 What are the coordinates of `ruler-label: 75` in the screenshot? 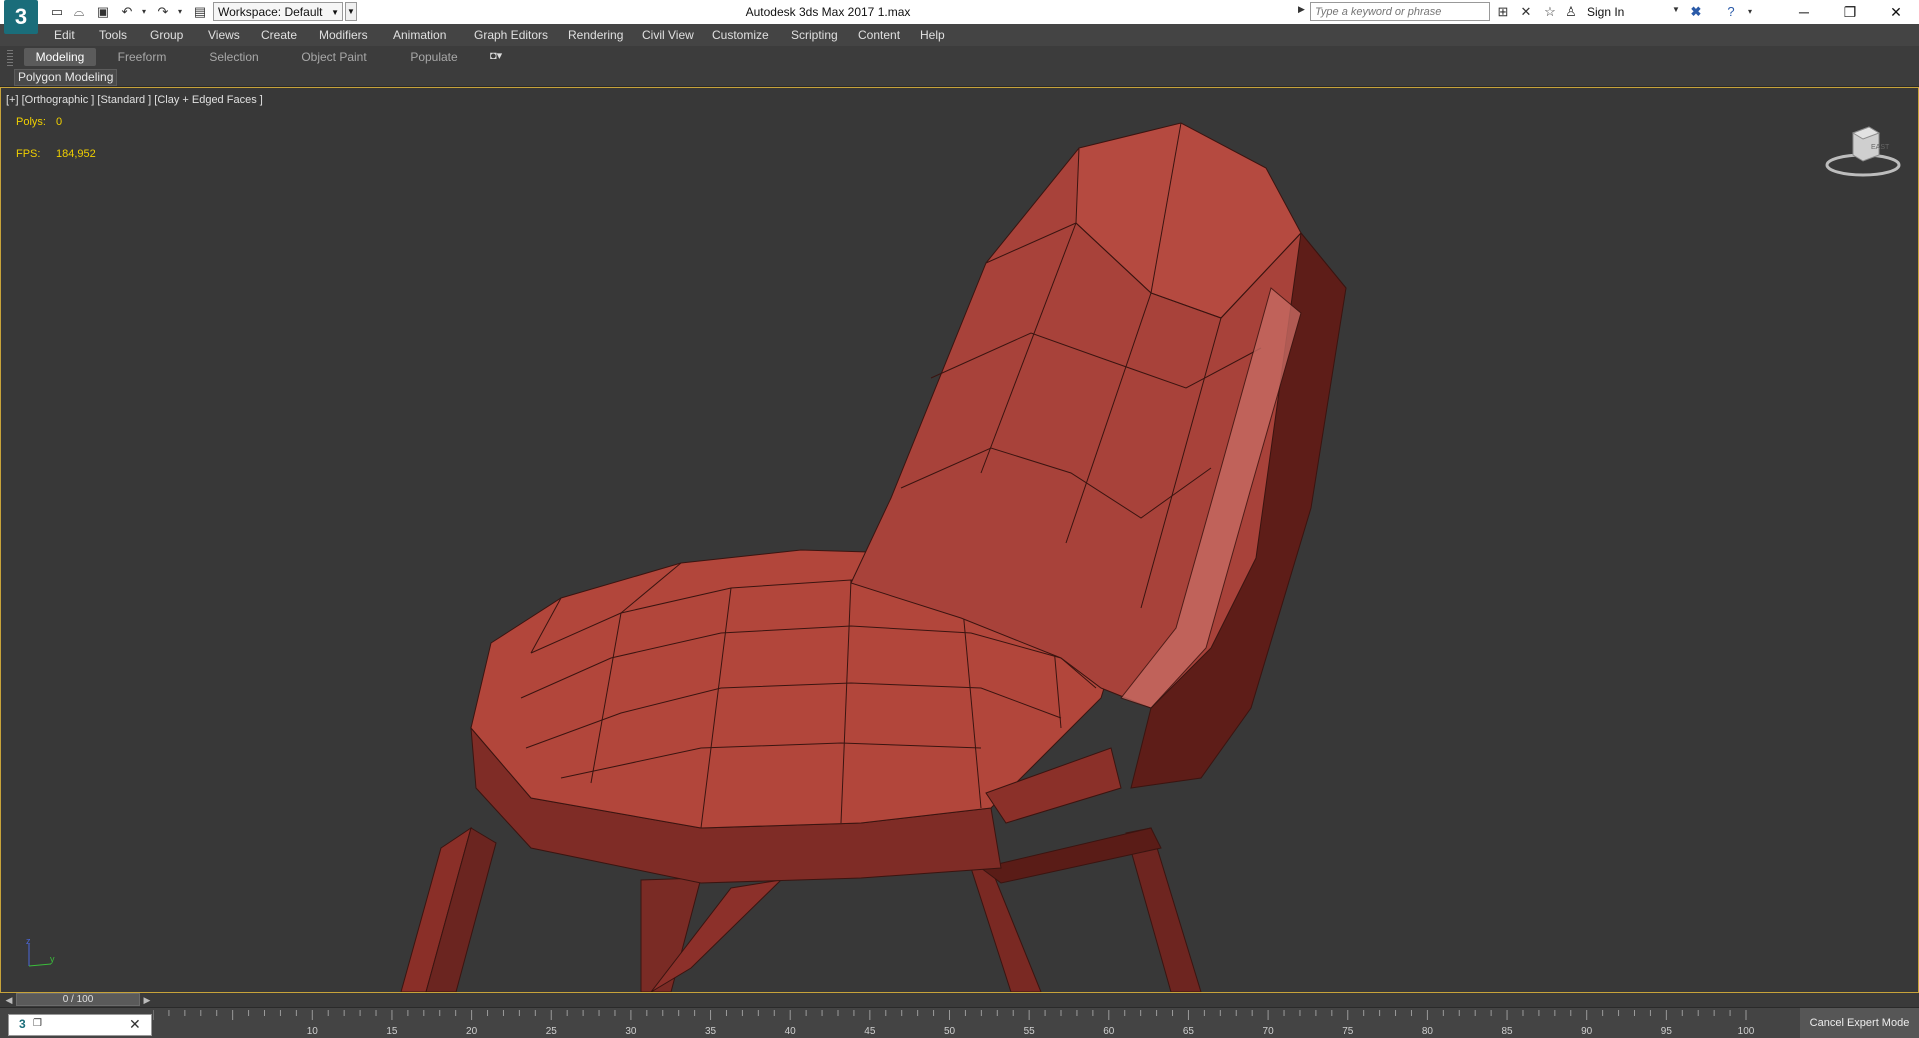 It's located at (1348, 1031).